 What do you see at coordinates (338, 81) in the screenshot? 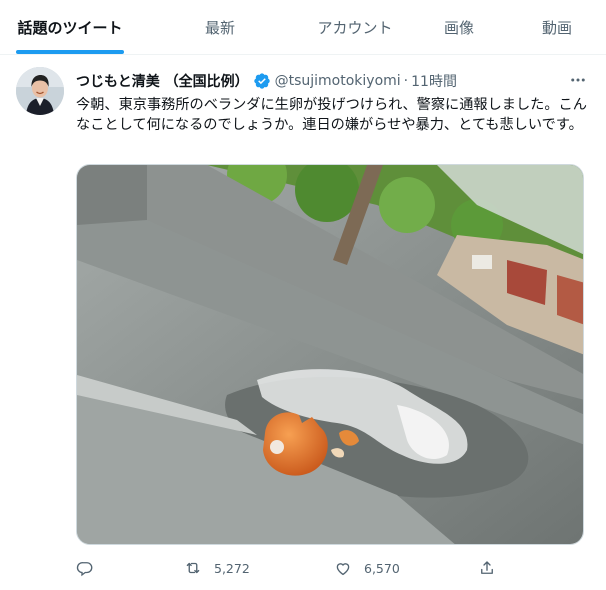
I see `user-handle: @tsujimotokiyomi` at bounding box center [338, 81].